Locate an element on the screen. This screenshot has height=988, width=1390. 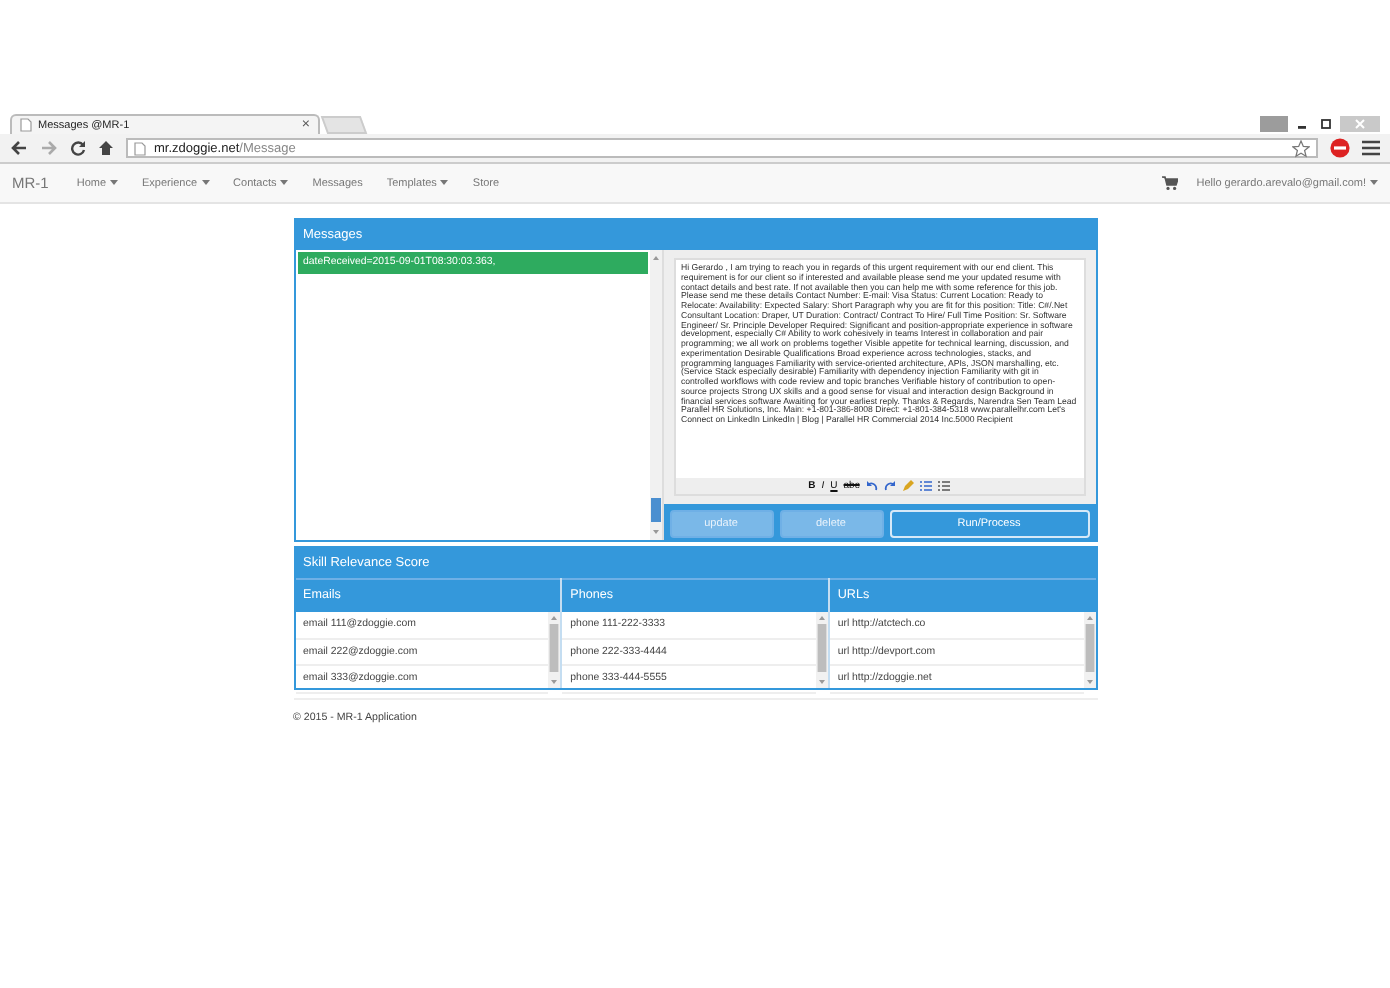
back-icon is located at coordinates (19, 148).